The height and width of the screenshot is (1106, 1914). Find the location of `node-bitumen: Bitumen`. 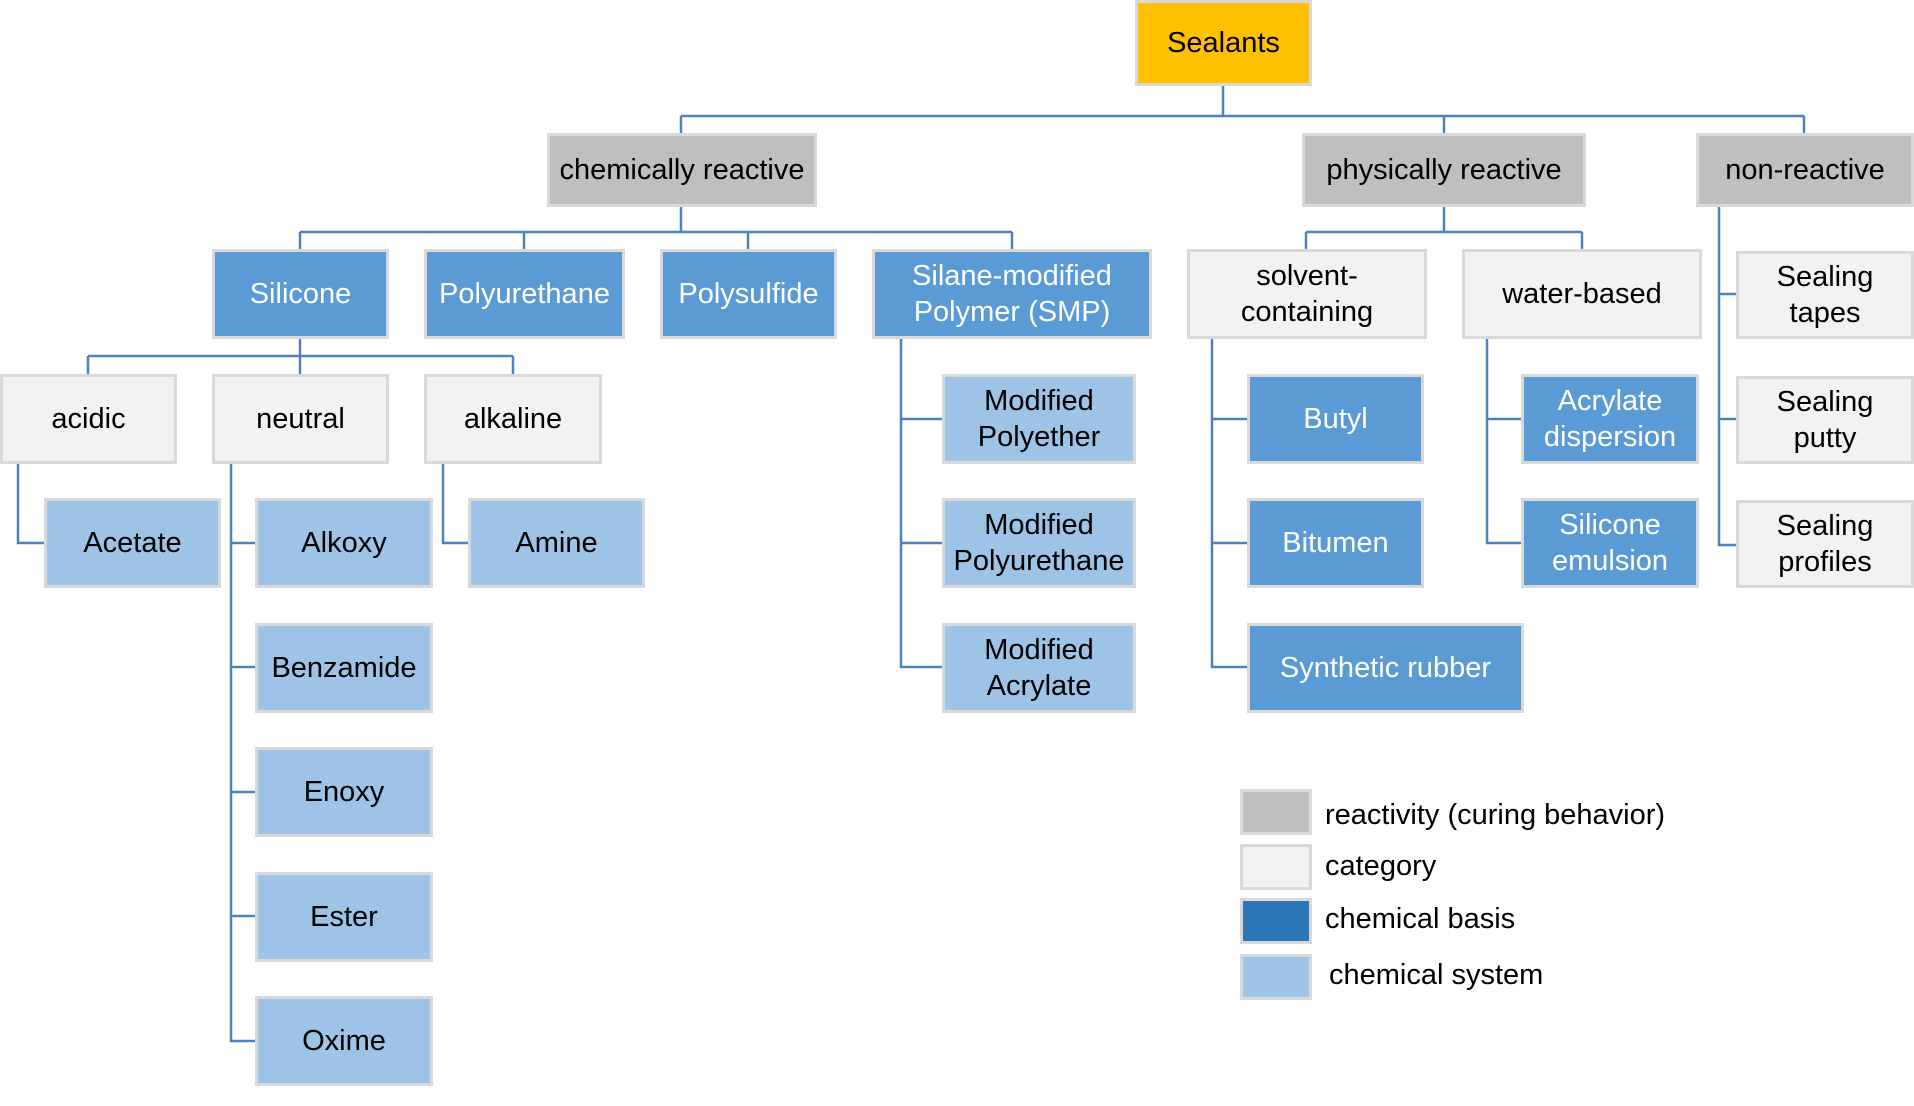

node-bitumen: Bitumen is located at coordinates (1335, 543).